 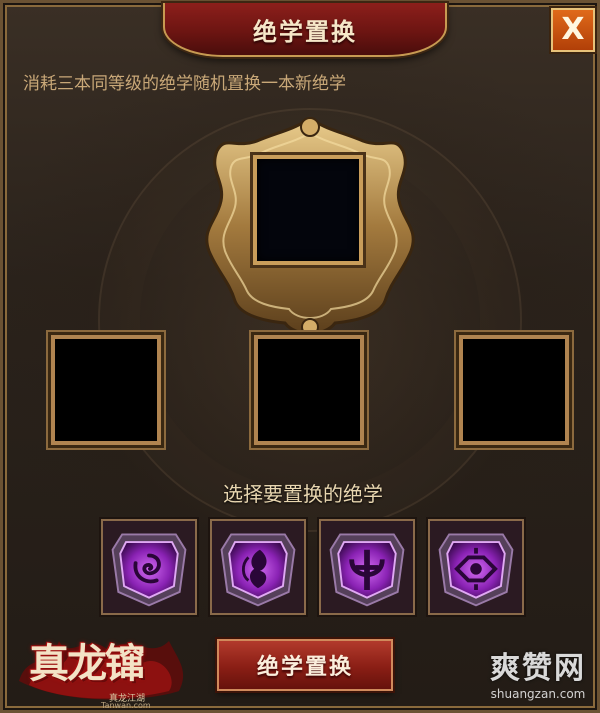 I want to click on result-slot, so click(x=308, y=210).